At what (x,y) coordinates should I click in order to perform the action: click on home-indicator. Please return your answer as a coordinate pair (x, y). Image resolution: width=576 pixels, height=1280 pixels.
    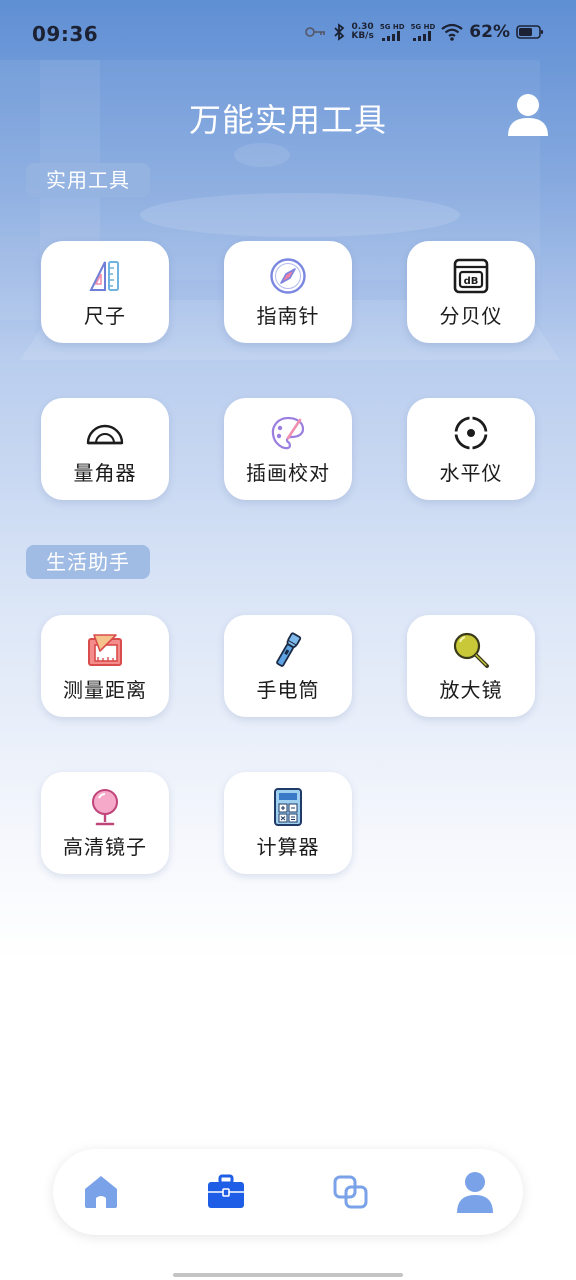
    Looking at the image, I should click on (288, 1275).